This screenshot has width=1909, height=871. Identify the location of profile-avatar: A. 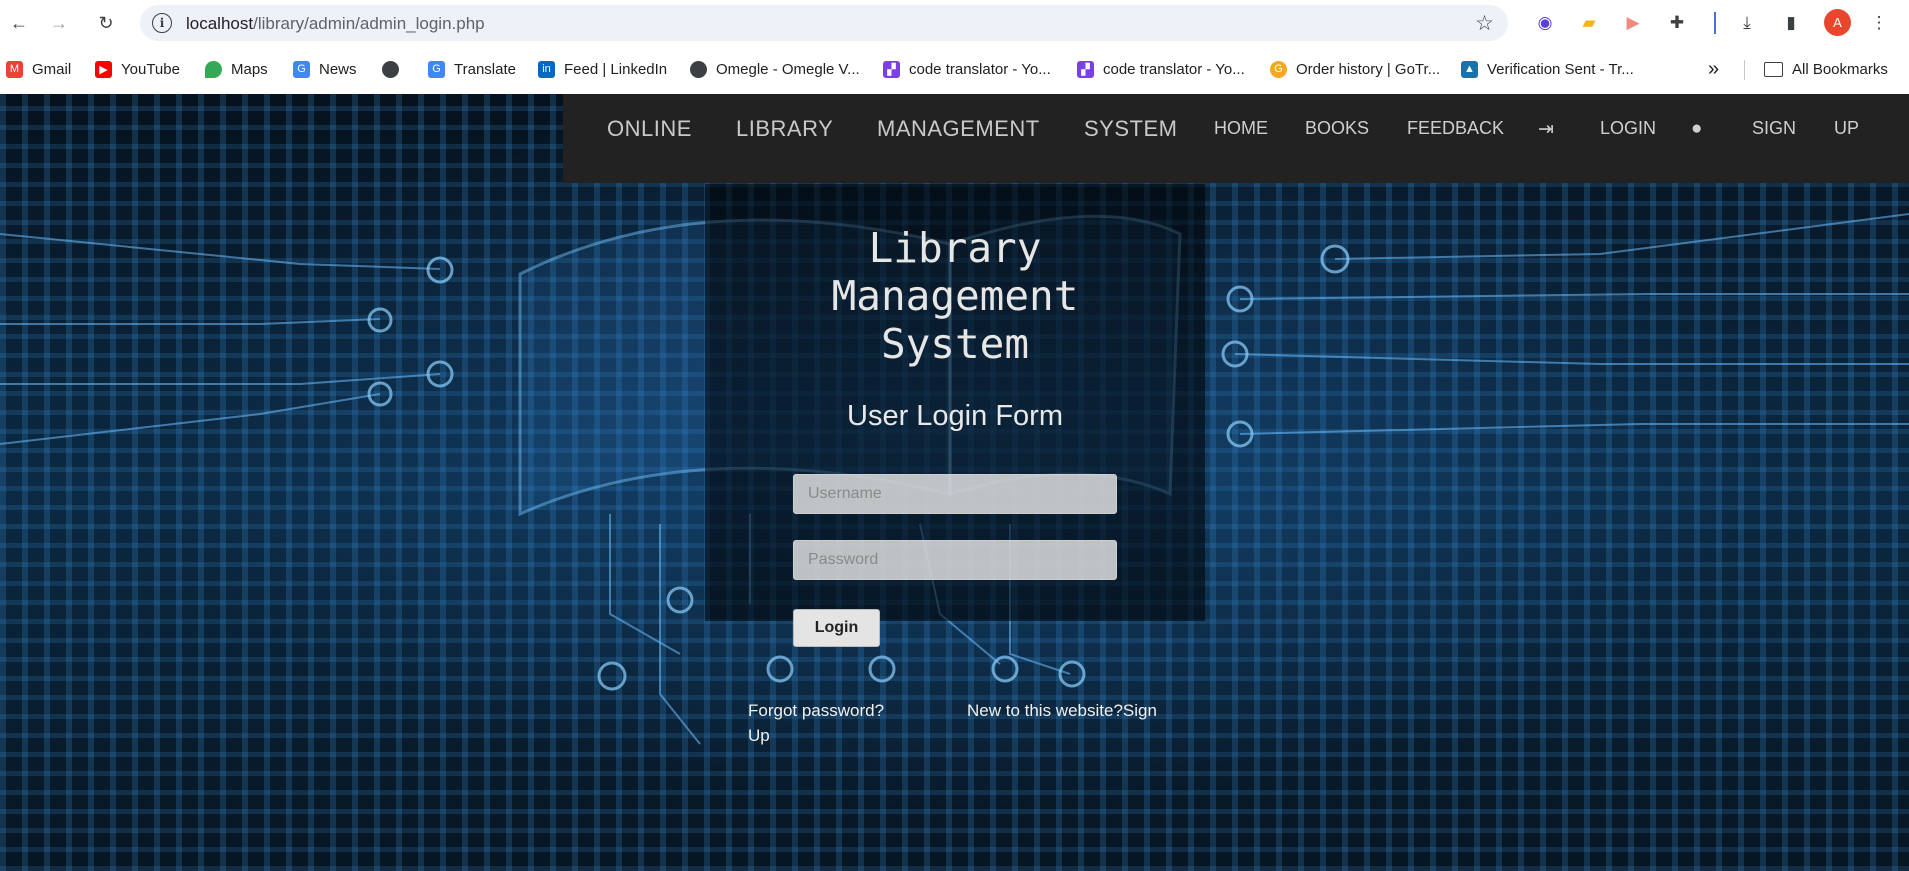
(1837, 22).